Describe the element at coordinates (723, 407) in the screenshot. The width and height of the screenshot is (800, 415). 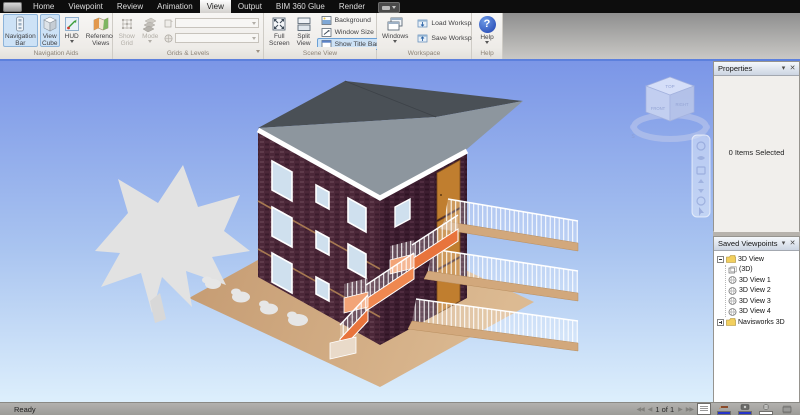
I see `pencil-icon` at that location.